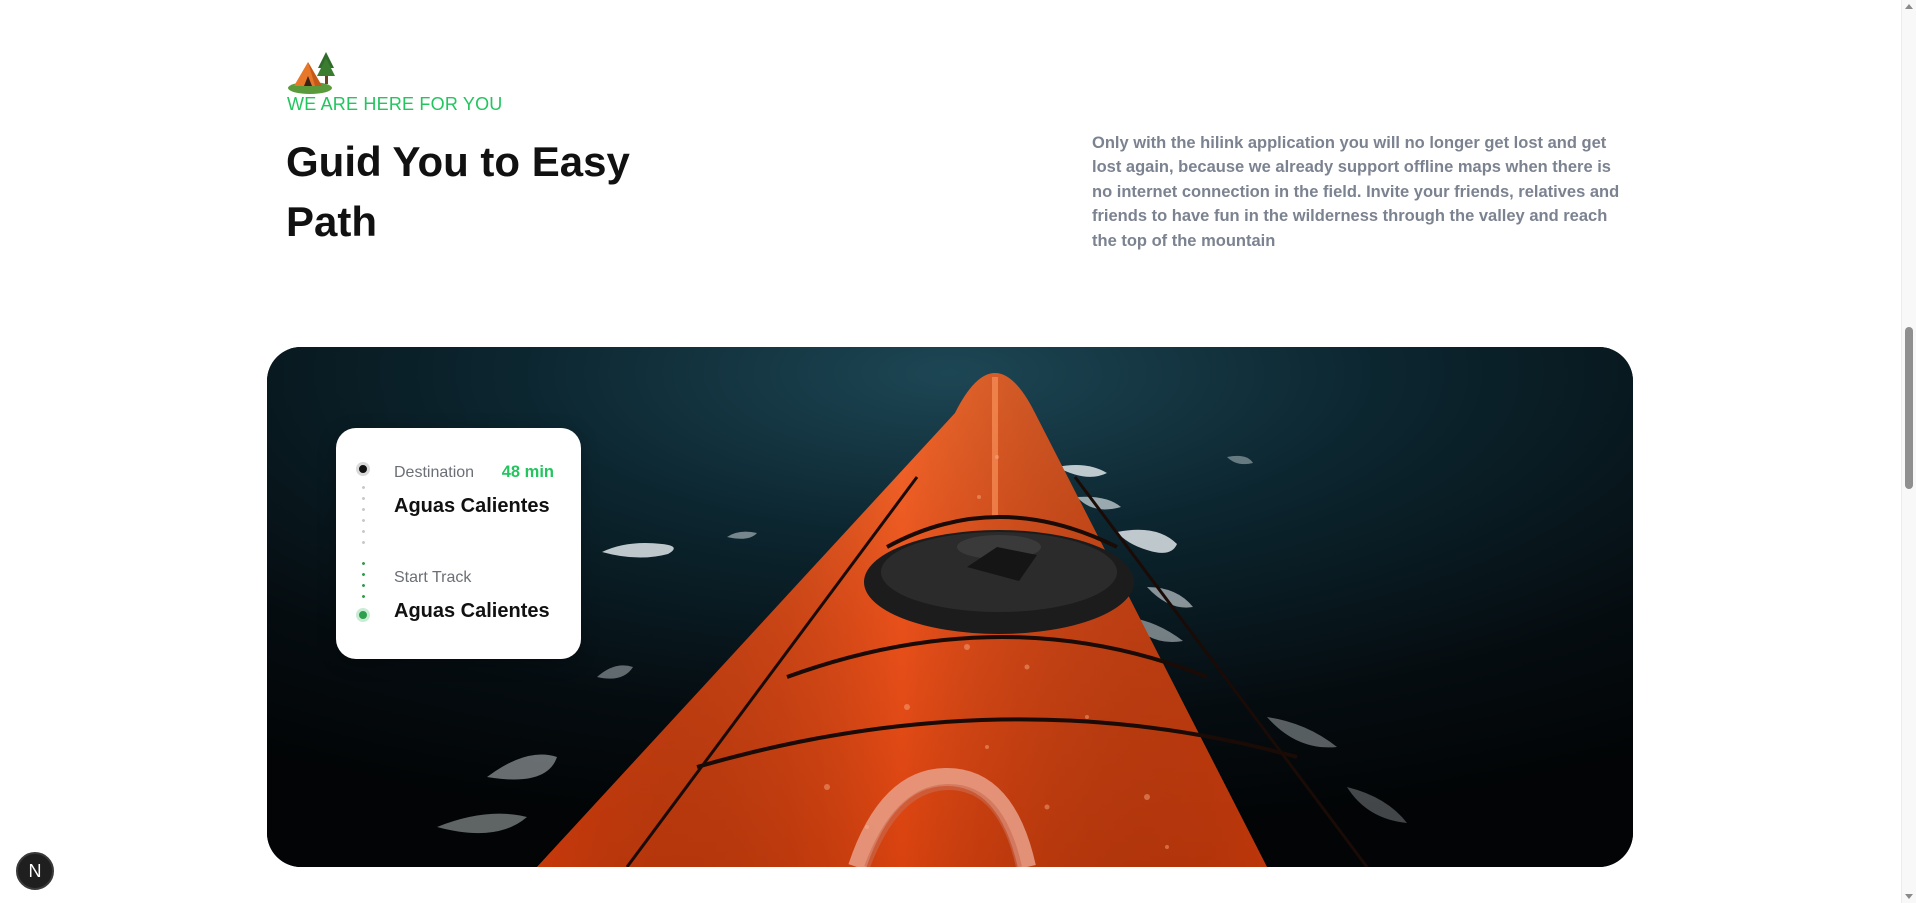  Describe the element at coordinates (527, 472) in the screenshot. I see `destination-time: 48 min` at that location.